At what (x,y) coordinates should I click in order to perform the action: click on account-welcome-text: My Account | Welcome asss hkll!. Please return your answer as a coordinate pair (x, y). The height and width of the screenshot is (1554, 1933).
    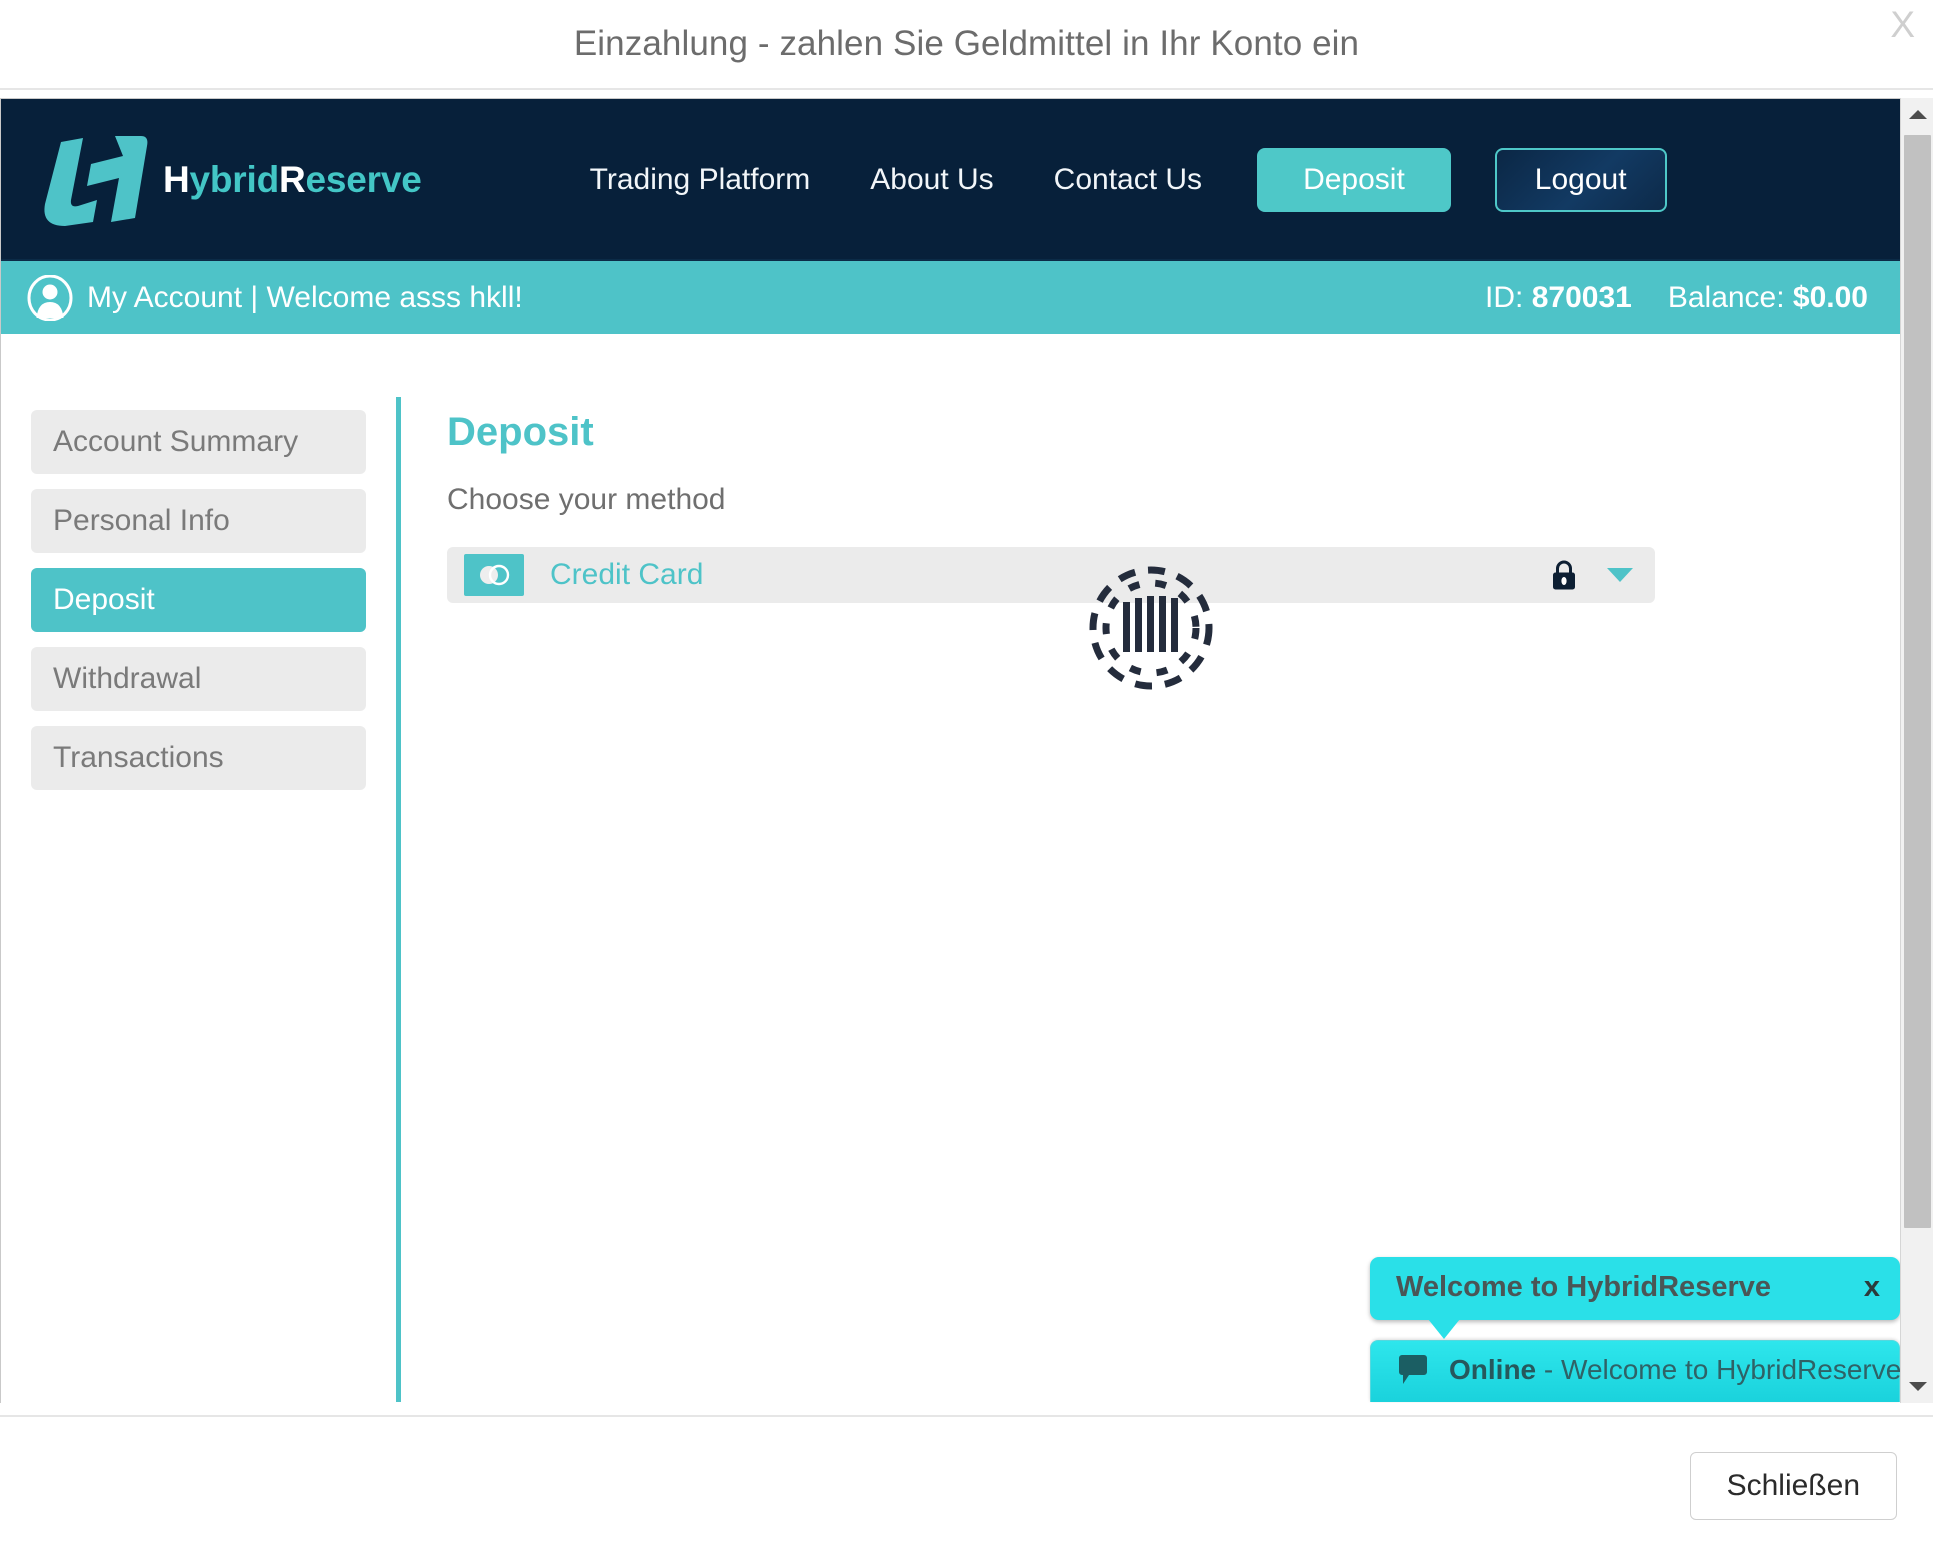
    Looking at the image, I should click on (305, 297).